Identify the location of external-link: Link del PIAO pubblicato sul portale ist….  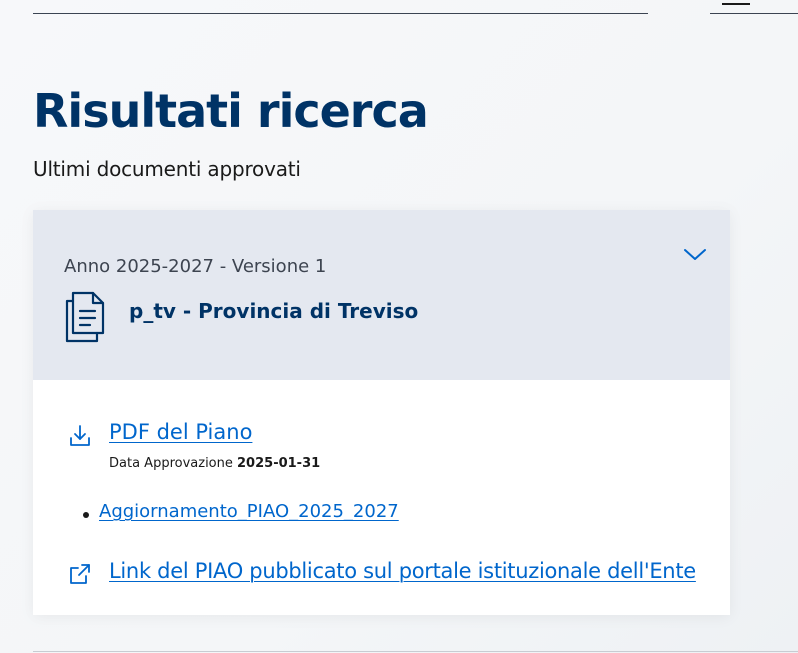
(402, 571).